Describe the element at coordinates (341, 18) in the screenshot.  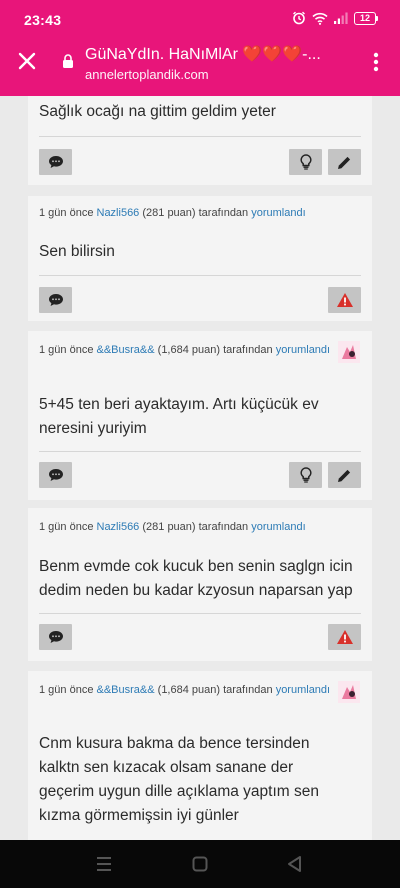
I see `signal-icon` at that location.